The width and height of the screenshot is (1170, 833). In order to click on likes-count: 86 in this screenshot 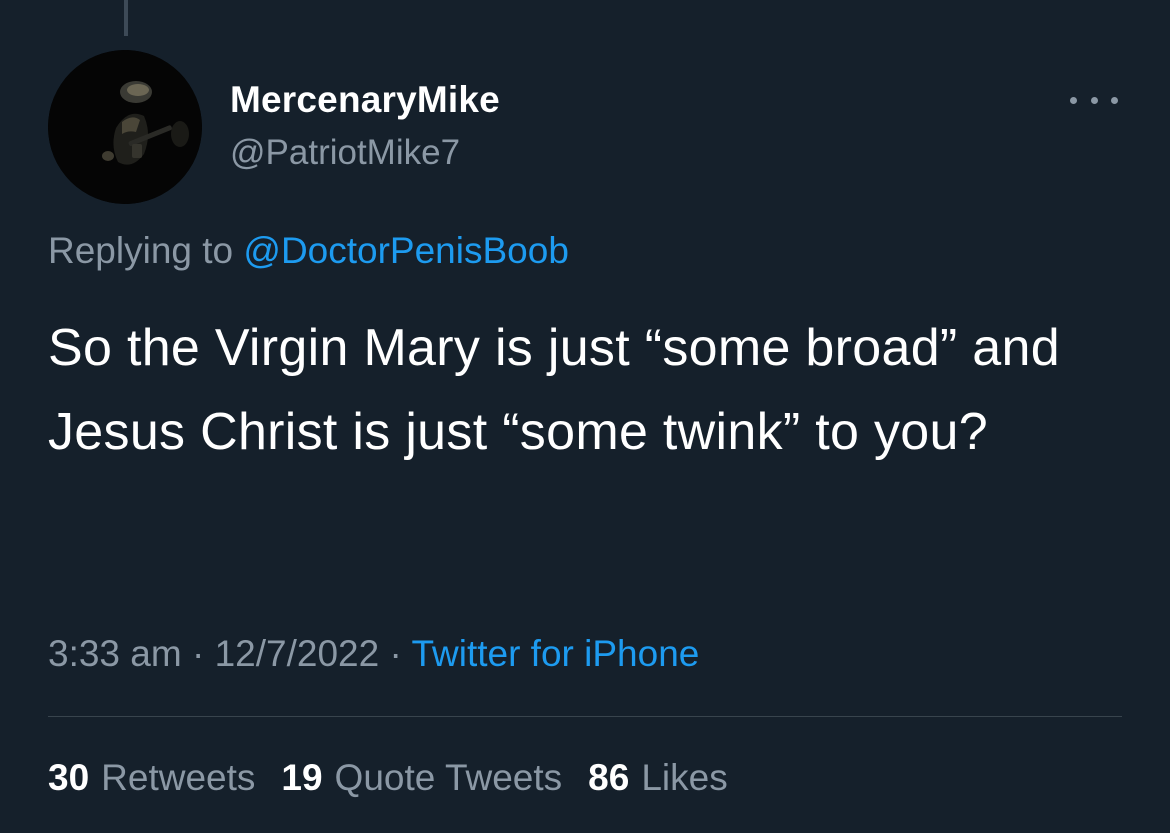, I will do `click(609, 777)`.